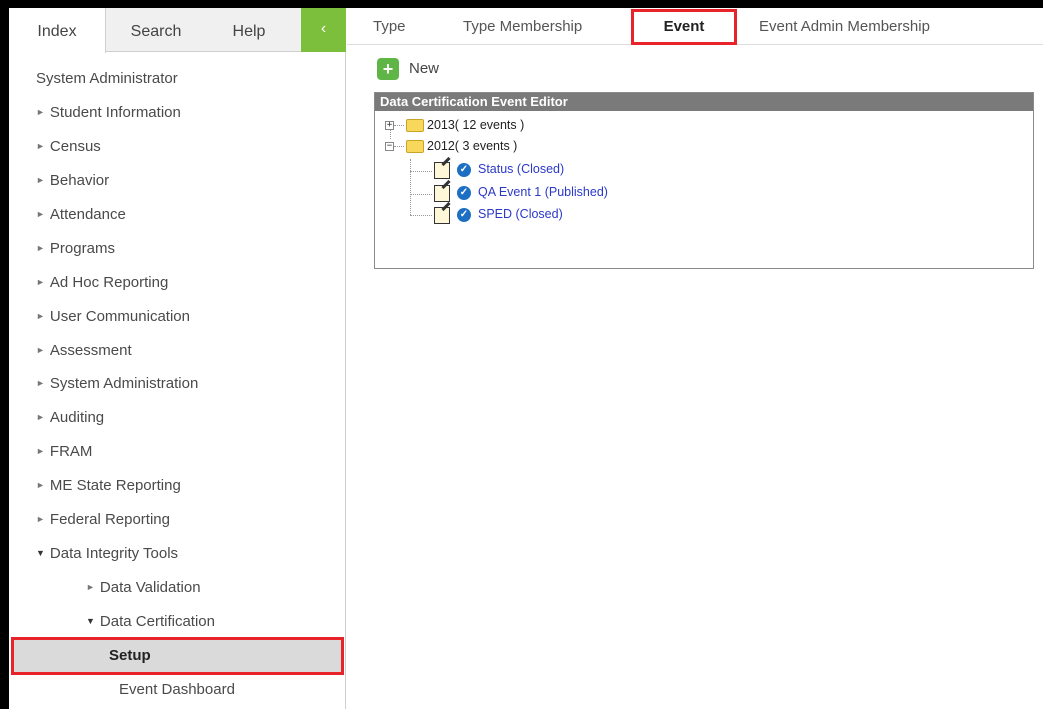 This screenshot has width=1043, height=709. Describe the element at coordinates (543, 192) in the screenshot. I see `event-link: QA Event 1 (Published)` at that location.